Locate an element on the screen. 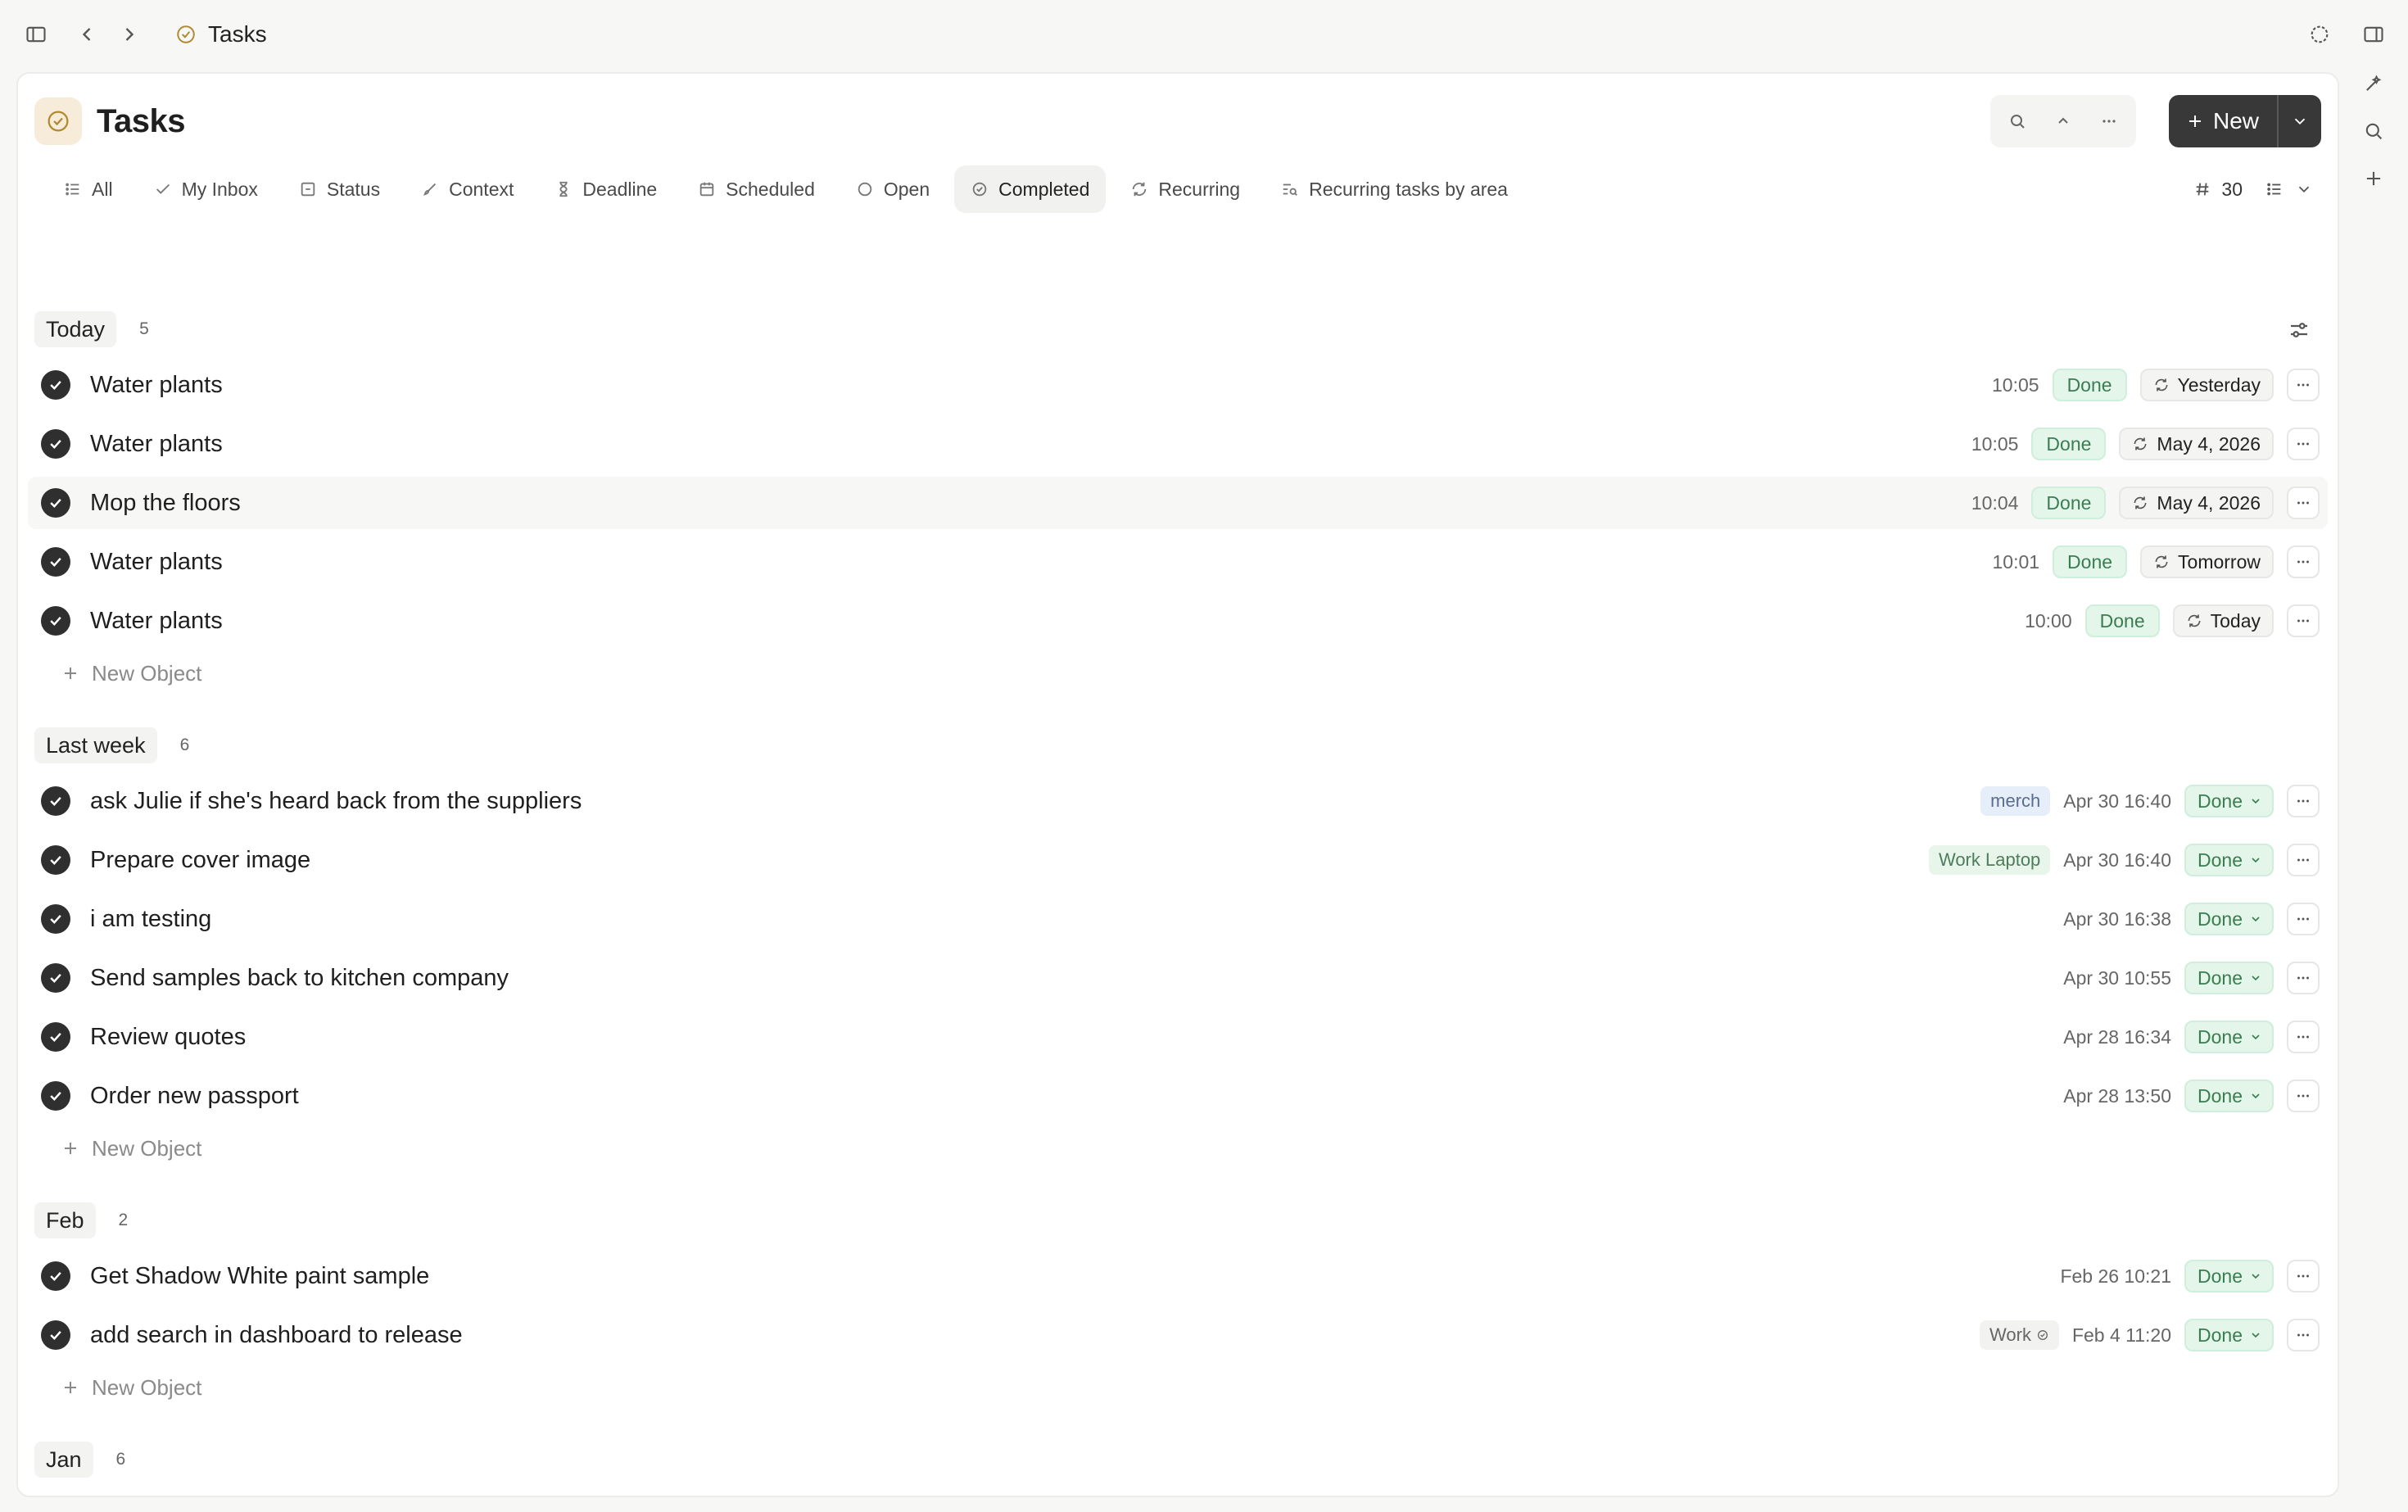 The height and width of the screenshot is (1512, 2408). tab-completed: Completed is located at coordinates (1030, 189).